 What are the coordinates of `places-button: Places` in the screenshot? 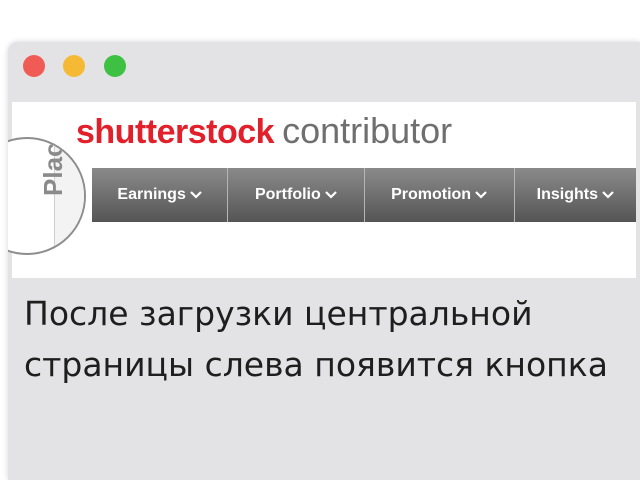 It's located at (47, 196).